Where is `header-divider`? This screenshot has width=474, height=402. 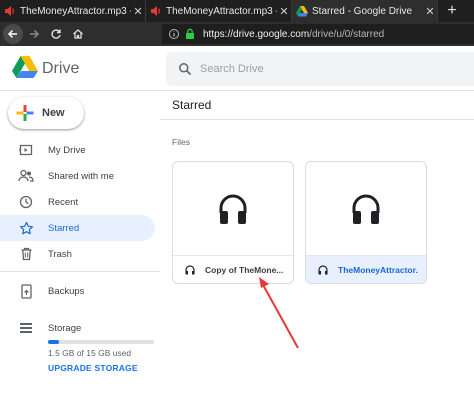
header-divider is located at coordinates (237, 90).